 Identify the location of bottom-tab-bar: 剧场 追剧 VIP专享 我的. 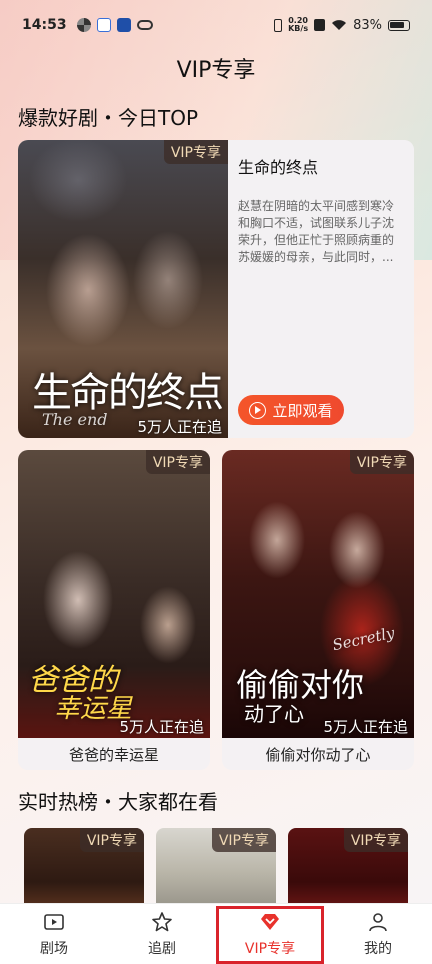
(216, 933).